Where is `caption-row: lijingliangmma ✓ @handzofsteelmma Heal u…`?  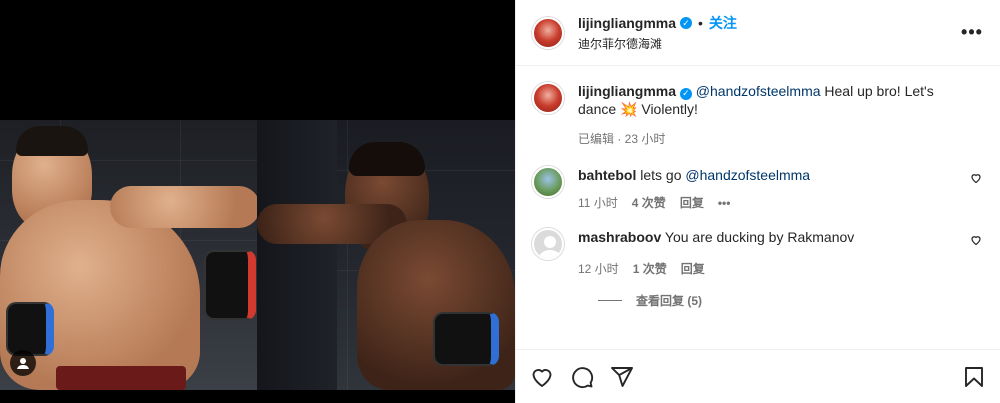
caption-row: lijingliangmma ✓ @handzofsteelmma Heal u… is located at coordinates (758, 115).